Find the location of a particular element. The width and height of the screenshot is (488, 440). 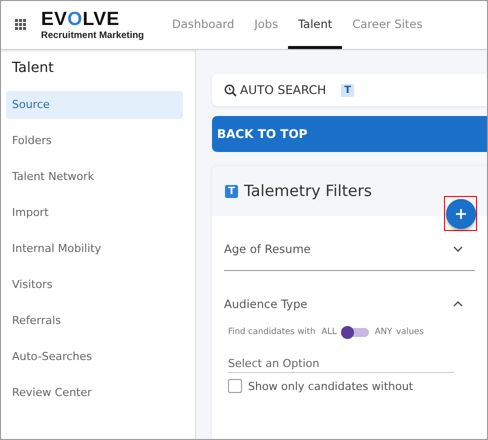

logo-wordmark: EVOLVE is located at coordinates (81, 20).